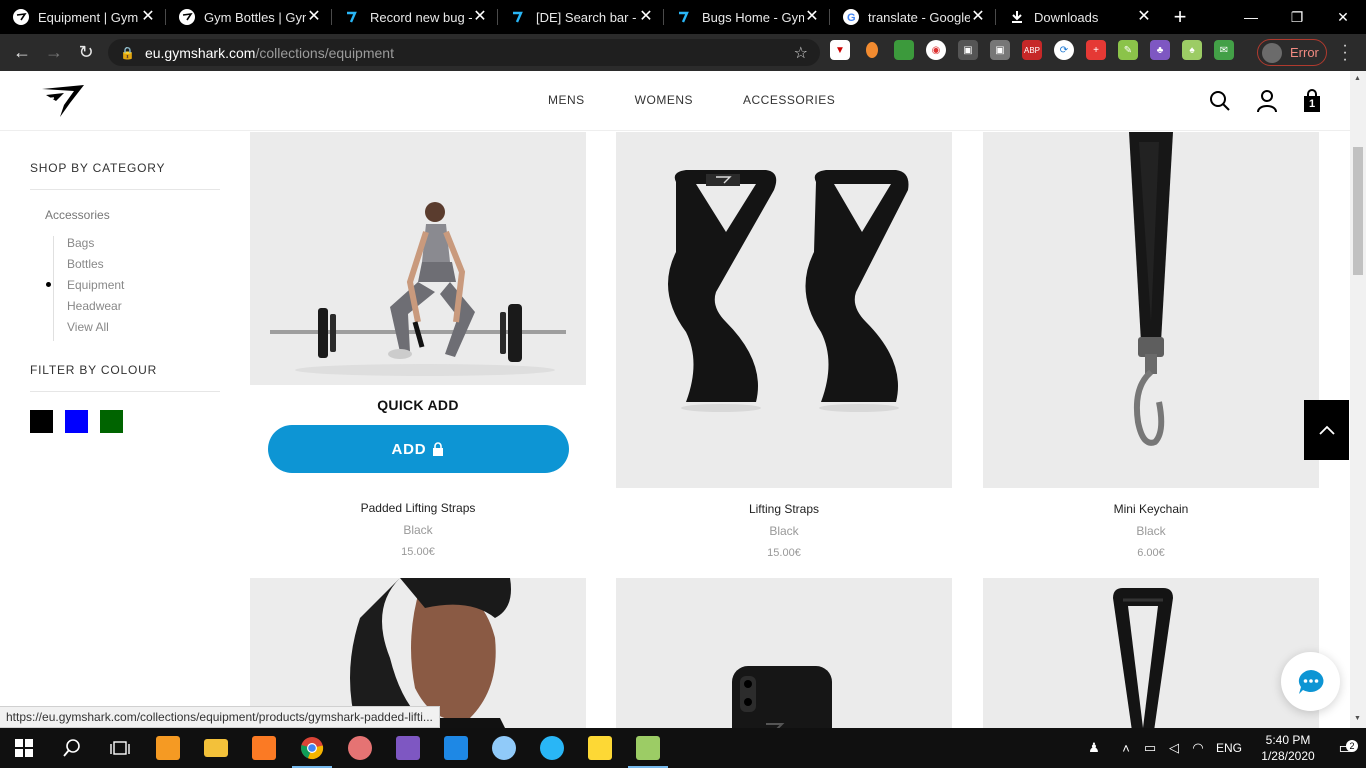  Describe the element at coordinates (133, 288) in the screenshot. I see `category-equipment: Equipment` at that location.